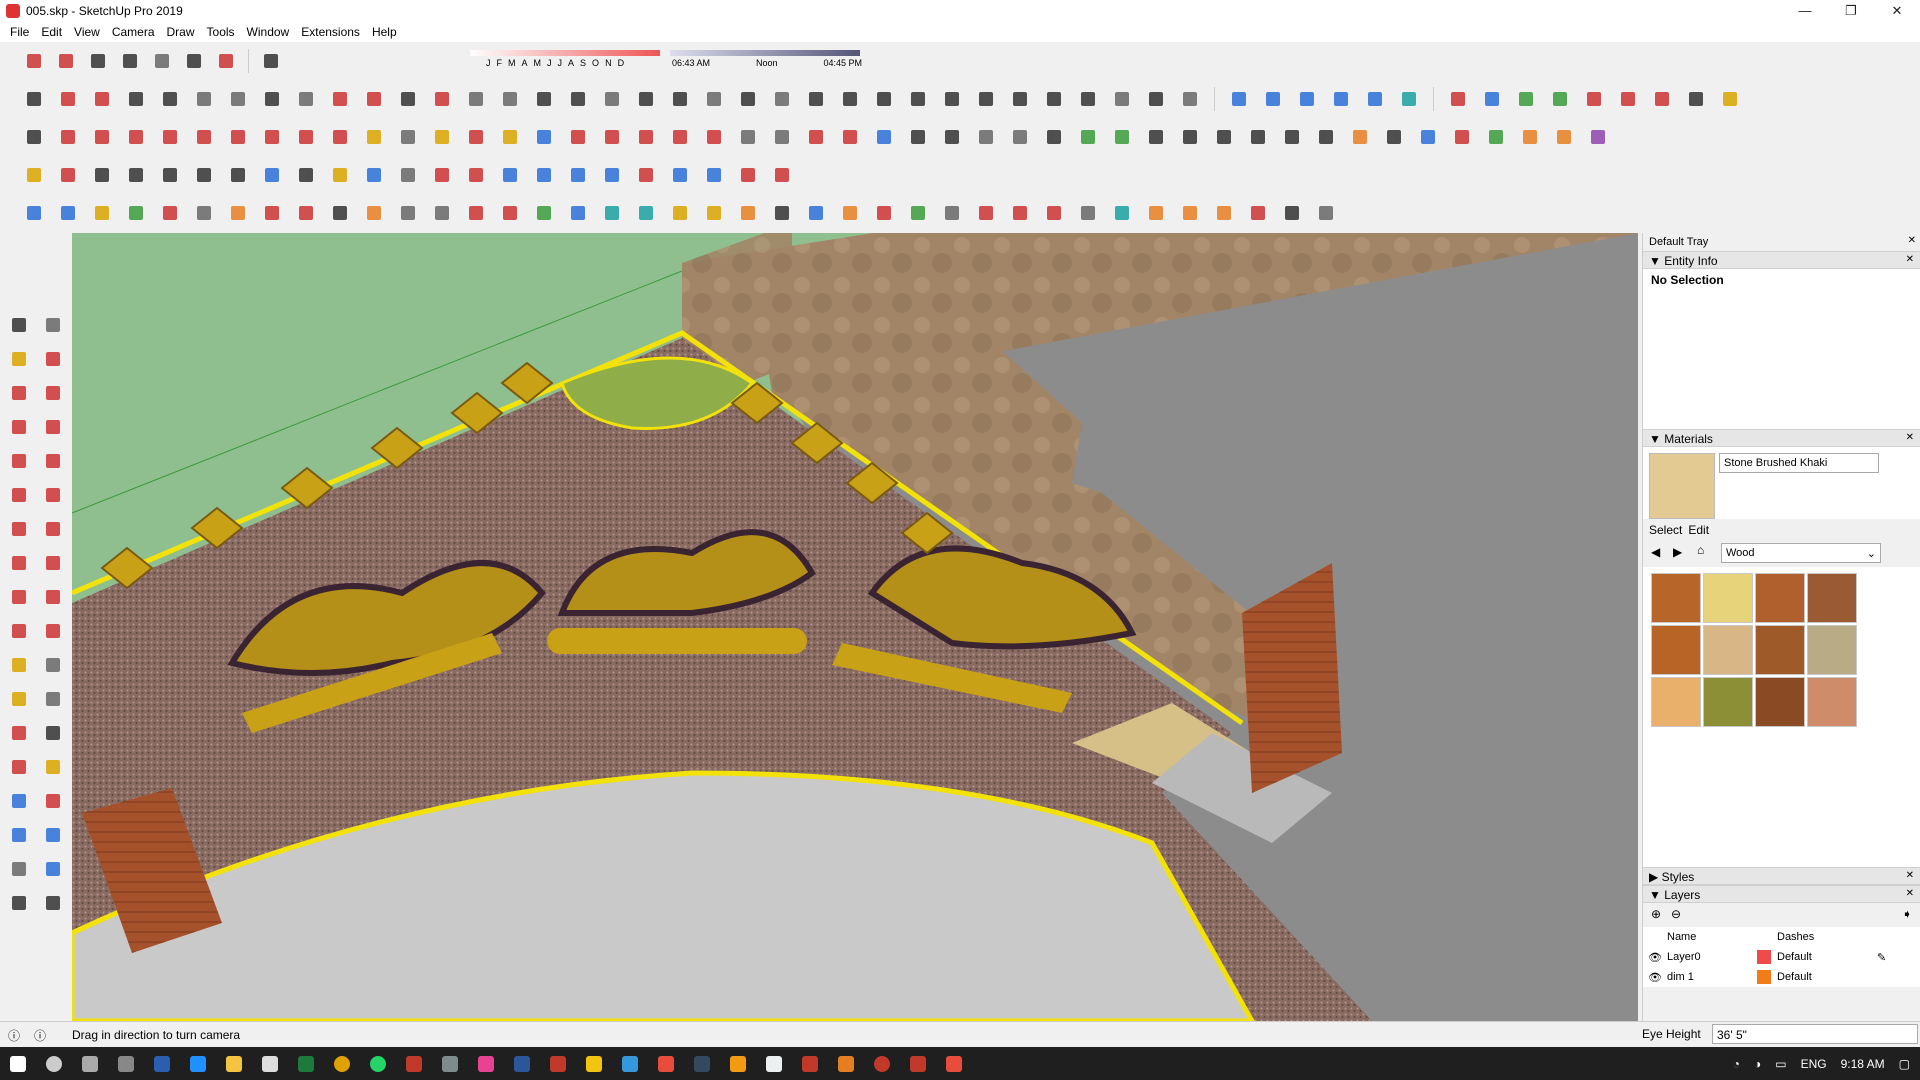 Image resolution: width=1920 pixels, height=1080 pixels. I want to click on word-icon, so click(522, 1063).